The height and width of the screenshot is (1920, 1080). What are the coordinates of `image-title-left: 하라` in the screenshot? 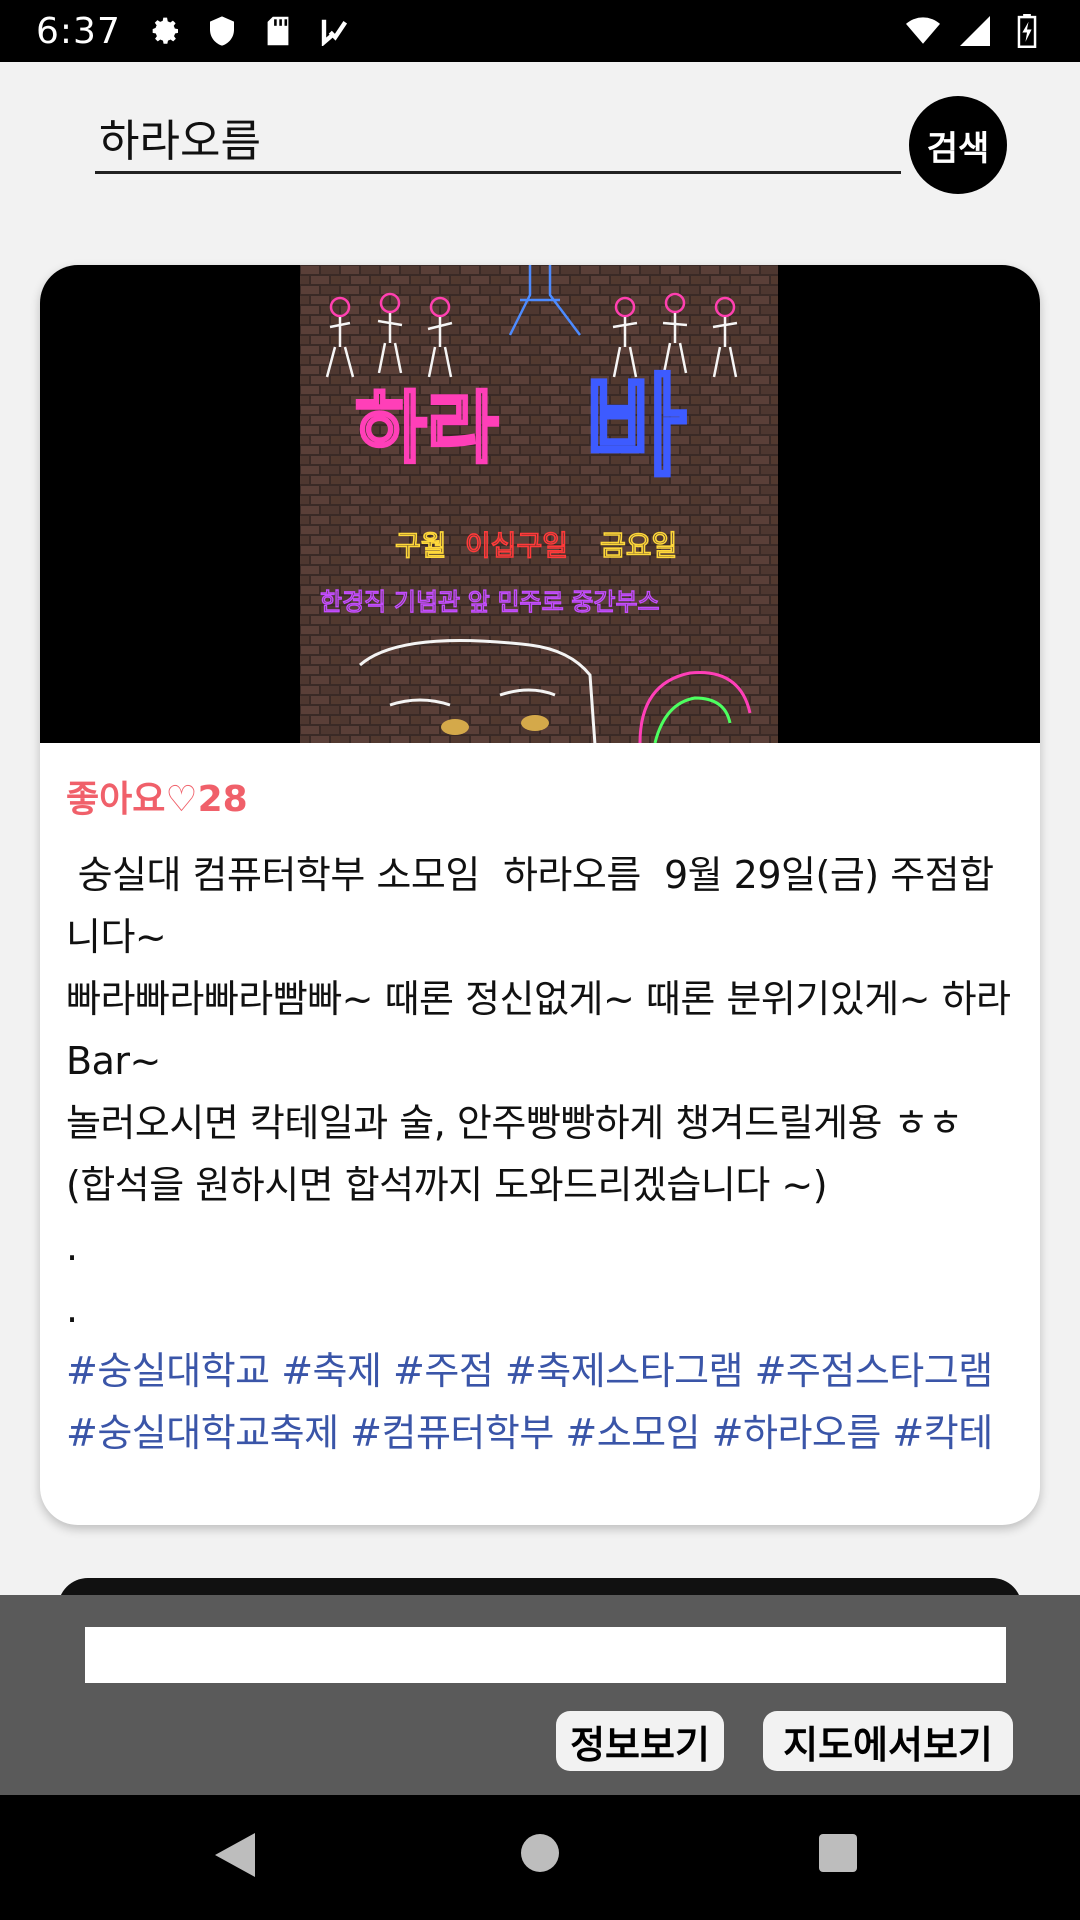 It's located at (427, 429).